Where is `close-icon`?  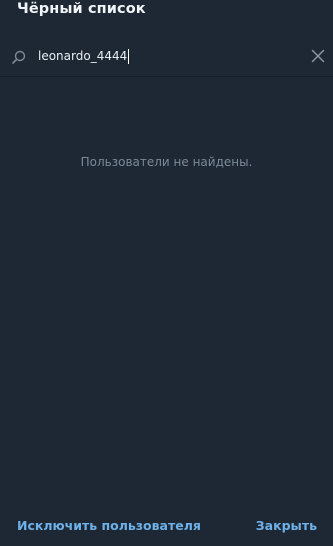
close-icon is located at coordinates (318, 56).